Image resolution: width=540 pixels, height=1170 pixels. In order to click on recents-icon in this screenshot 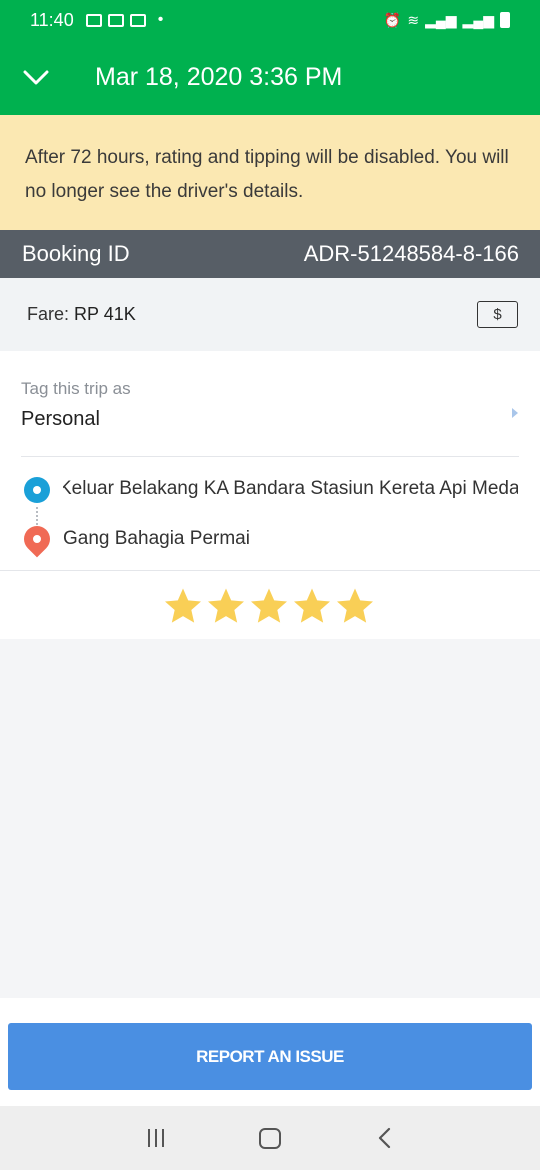, I will do `click(155, 1138)`.